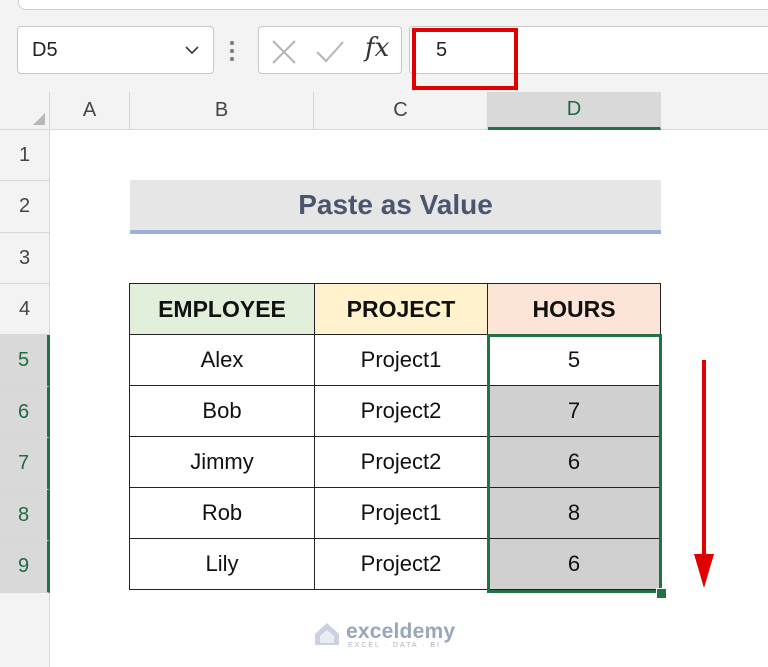  Describe the element at coordinates (192, 50) in the screenshot. I see `chevron-down-icon` at that location.